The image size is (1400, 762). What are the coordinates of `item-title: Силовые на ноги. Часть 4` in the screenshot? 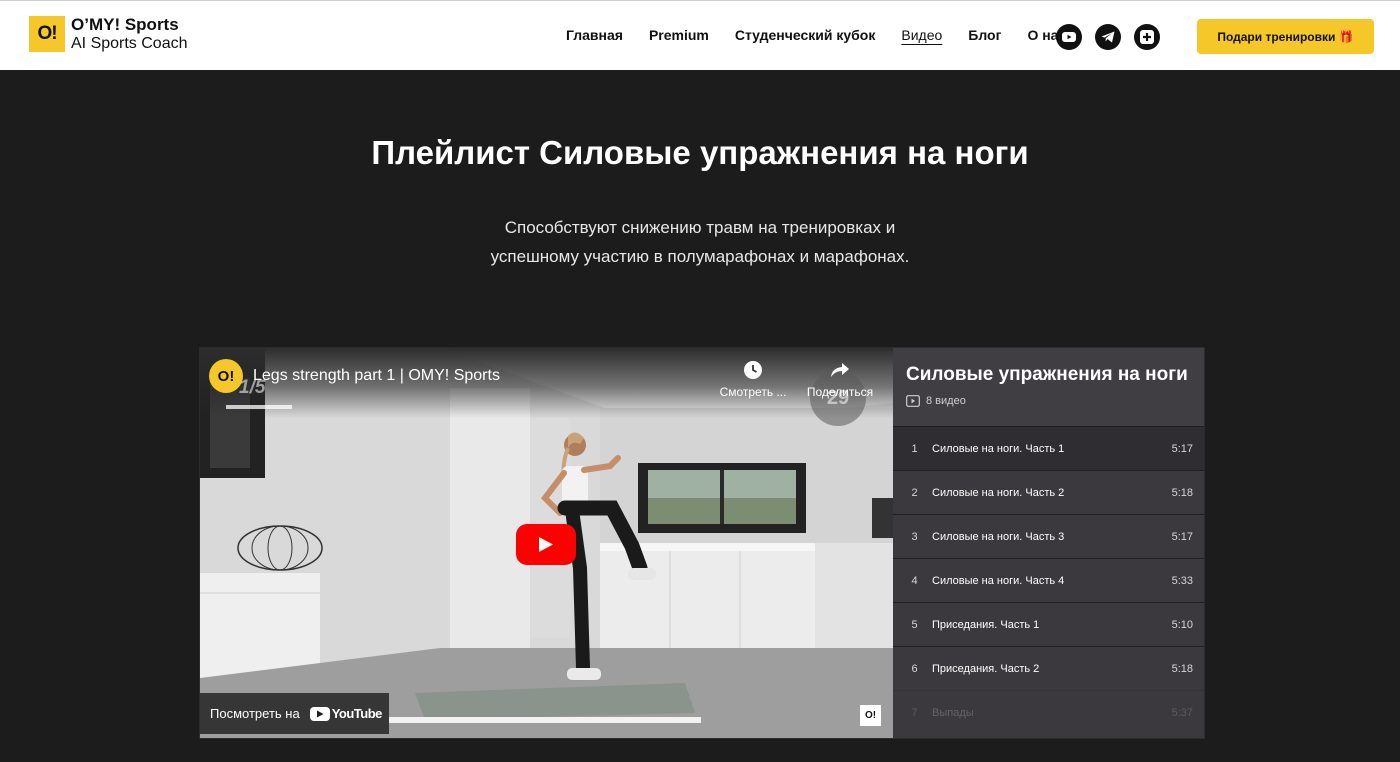 It's located at (998, 580).